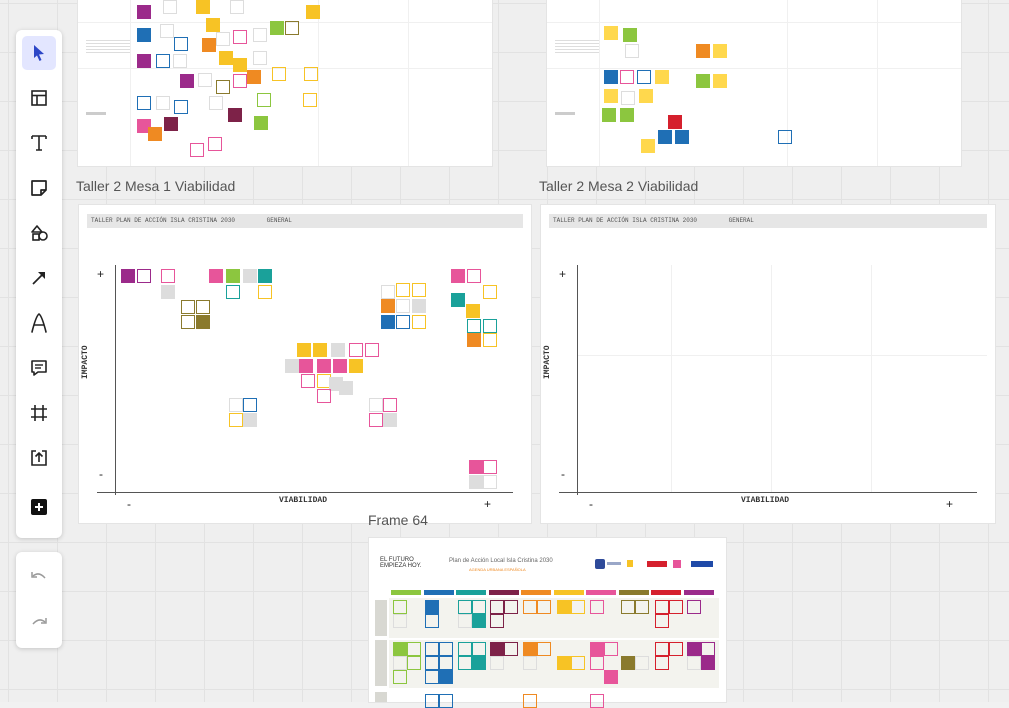 The height and width of the screenshot is (708, 1009). Describe the element at coordinates (39, 507) in the screenshot. I see `more-apps-tool` at that location.